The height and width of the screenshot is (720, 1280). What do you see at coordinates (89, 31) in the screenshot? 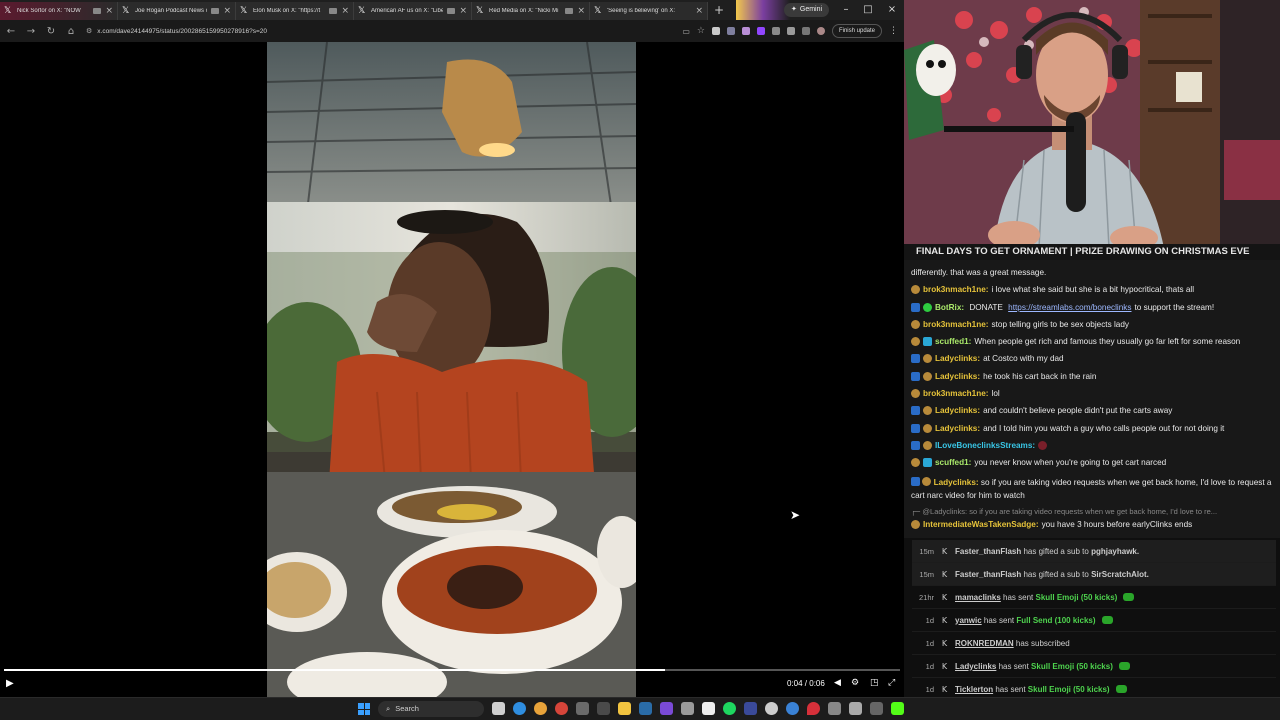
I see `site-info-icon: ⚙` at bounding box center [89, 31].